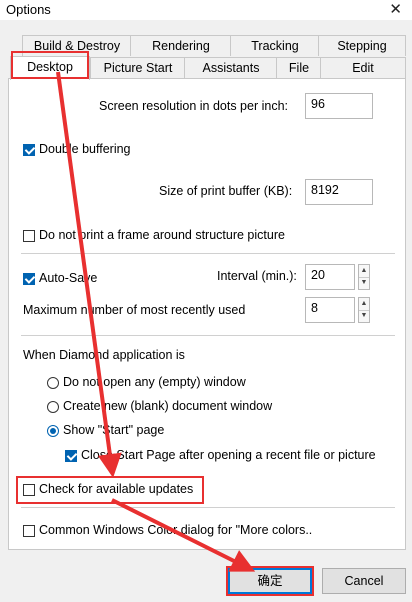  Describe the element at coordinates (275, 45) in the screenshot. I see `tab-tracking: Tracking` at that location.